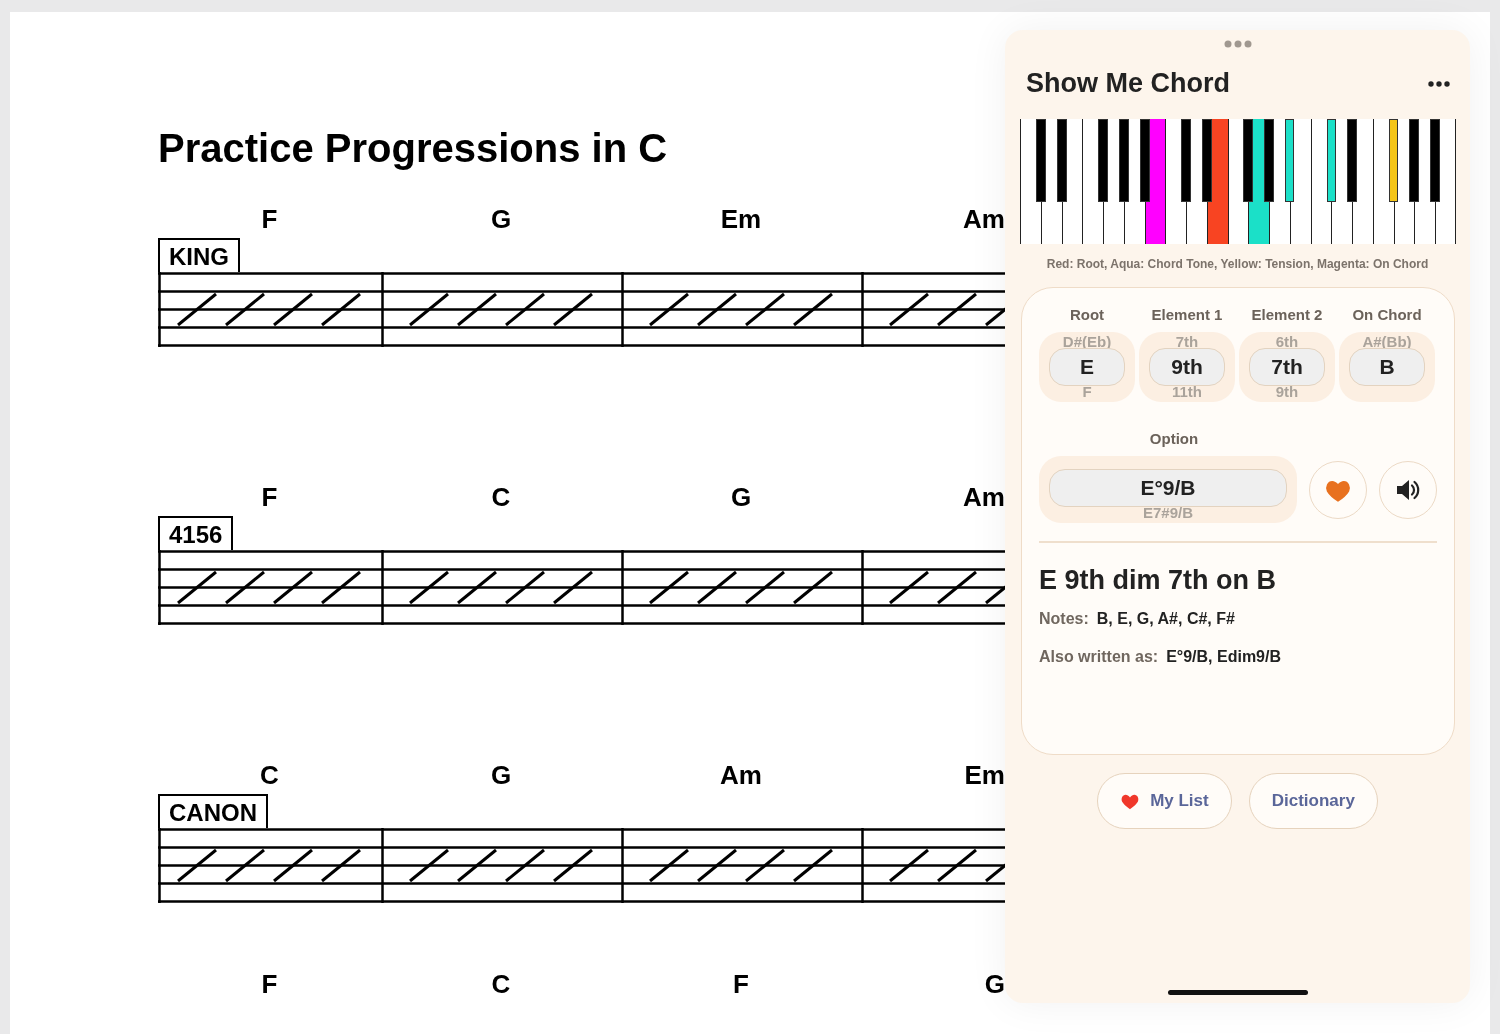 The image size is (1500, 1034). I want to click on picker-option: 7th, so click(1187, 342).